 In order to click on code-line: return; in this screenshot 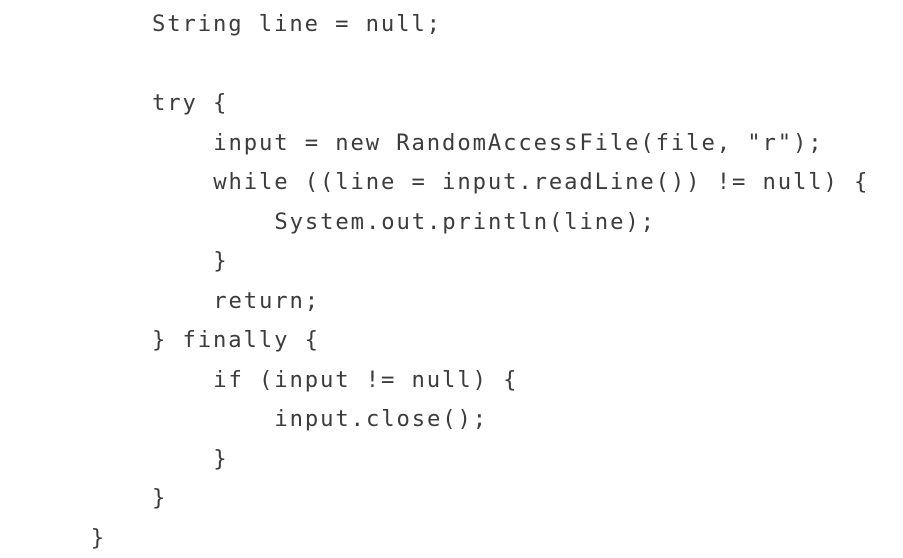, I will do `click(266, 302)`.